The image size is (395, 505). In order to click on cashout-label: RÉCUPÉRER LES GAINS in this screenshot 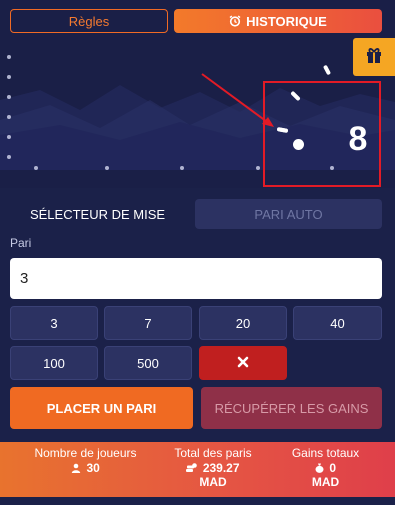, I will do `click(291, 408)`.